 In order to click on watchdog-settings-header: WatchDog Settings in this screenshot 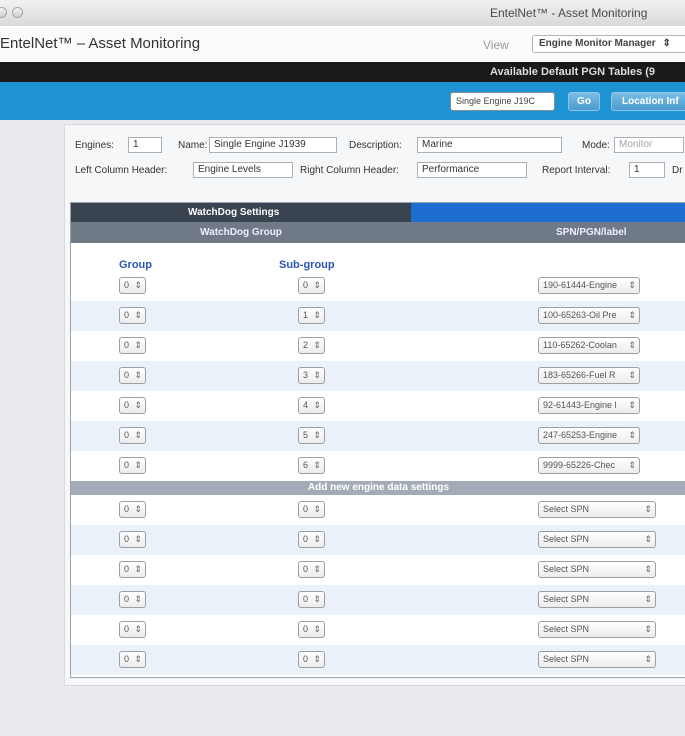, I will do `click(241, 212)`.